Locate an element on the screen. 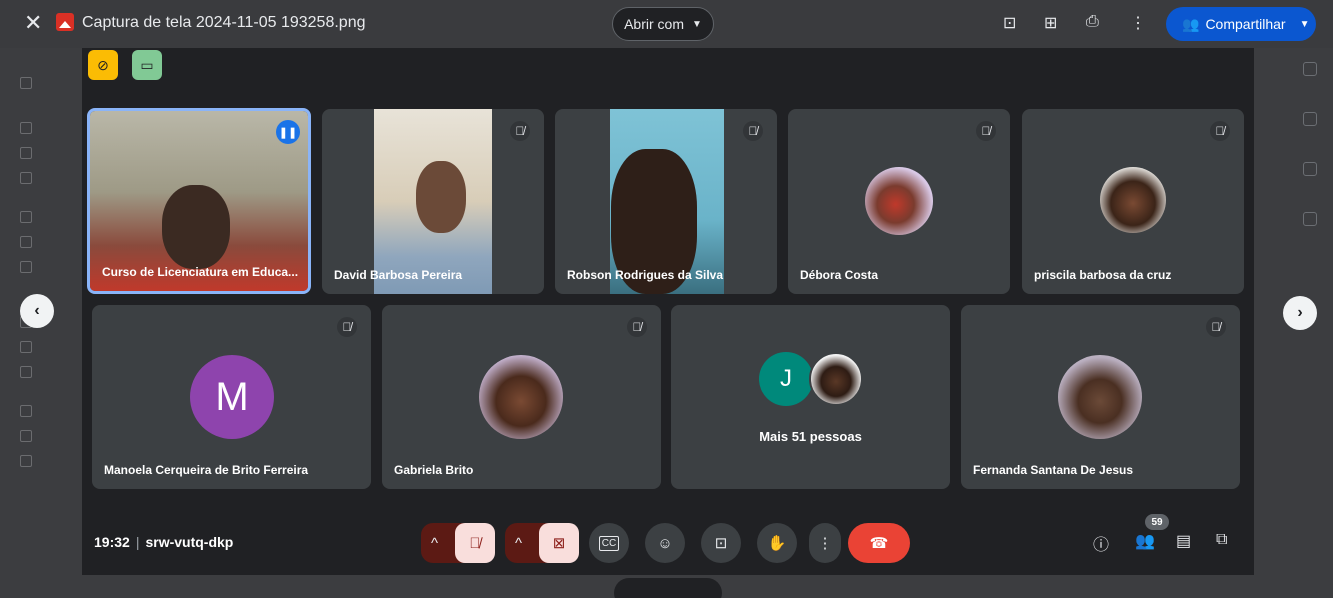  meeting-info: 19:32 | srw-vutq-dkp is located at coordinates (164, 542).